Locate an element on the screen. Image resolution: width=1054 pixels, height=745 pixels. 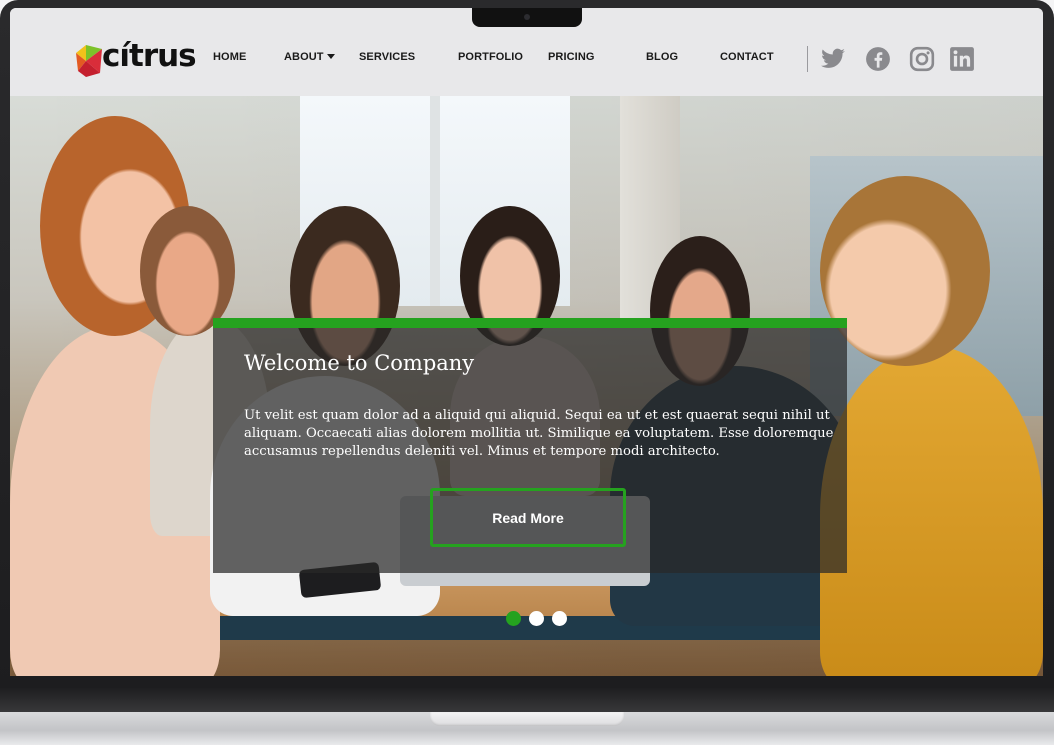
linkedin-icon is located at coordinates (962, 59).